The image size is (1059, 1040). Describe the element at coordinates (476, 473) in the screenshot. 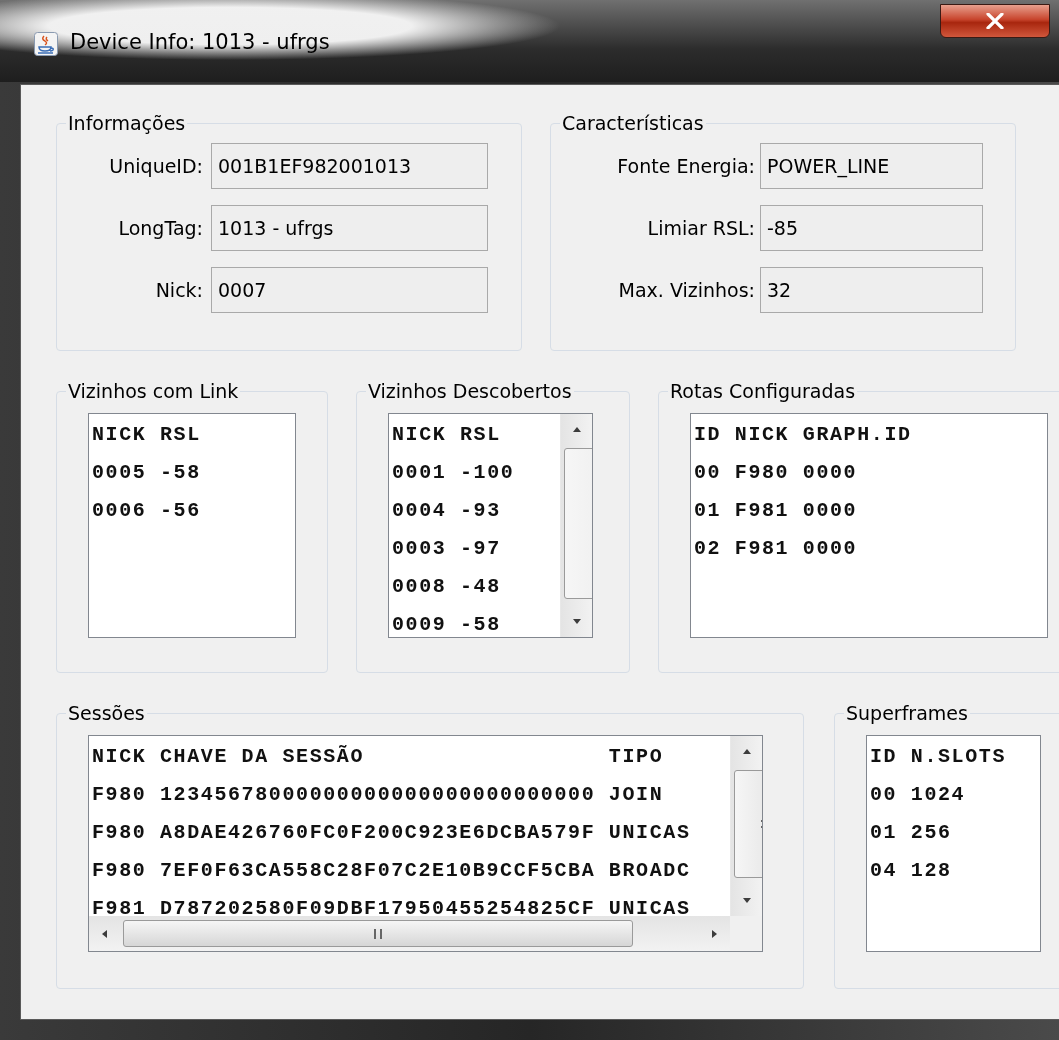

I see `list-item: 0001 -100` at that location.